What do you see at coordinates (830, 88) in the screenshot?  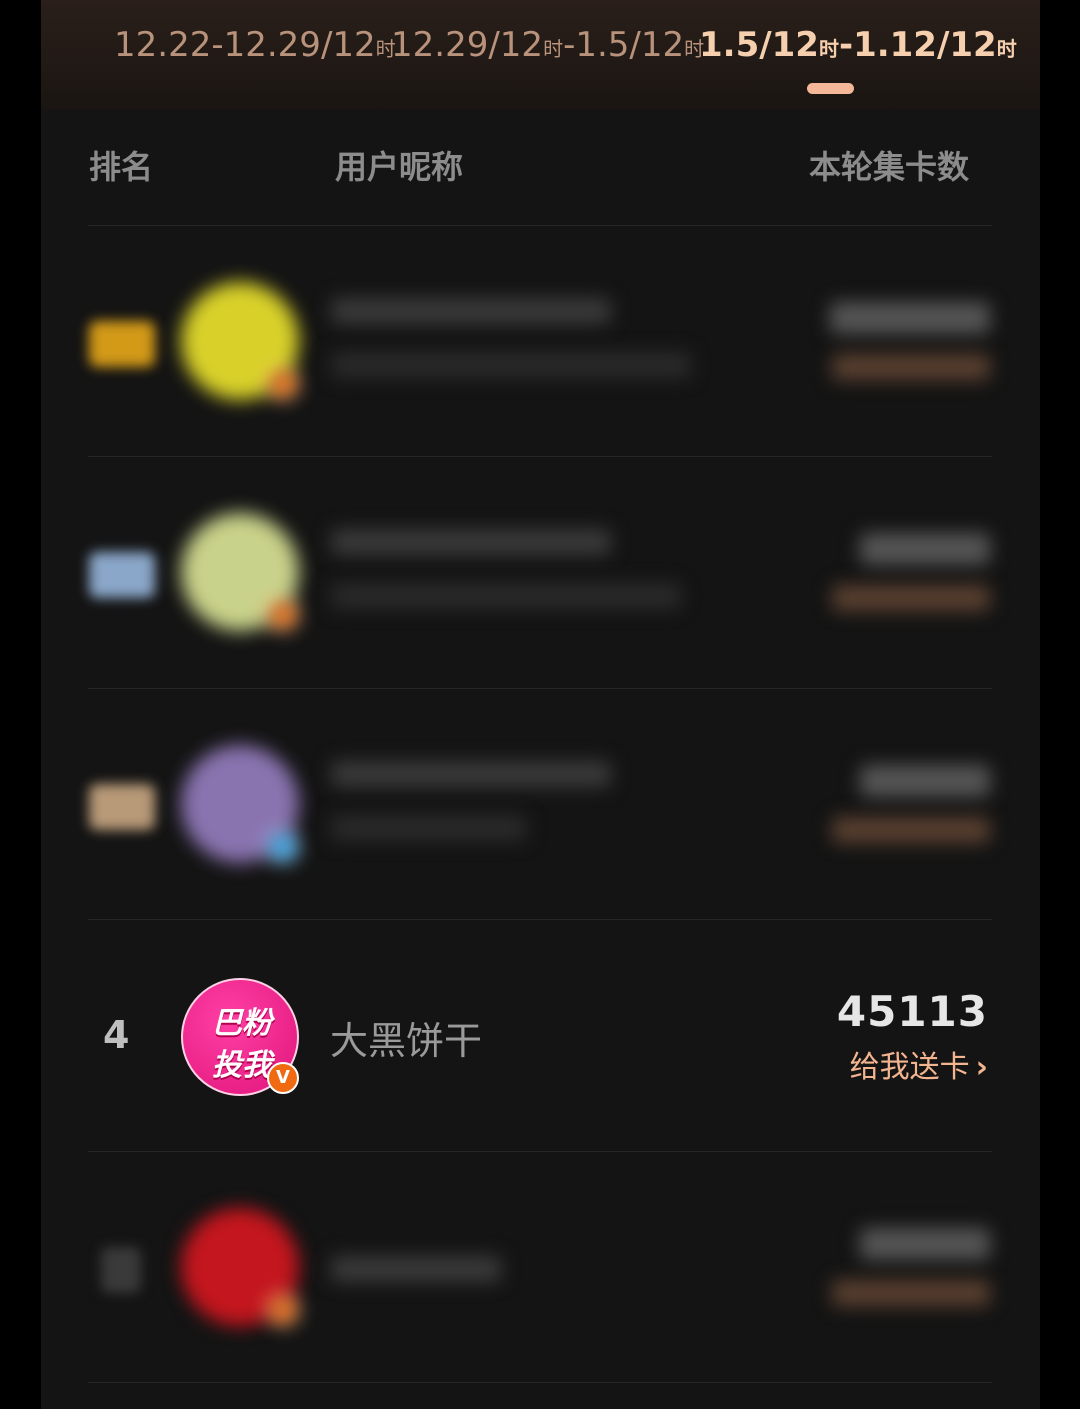 I see `active-tab-indicator` at bounding box center [830, 88].